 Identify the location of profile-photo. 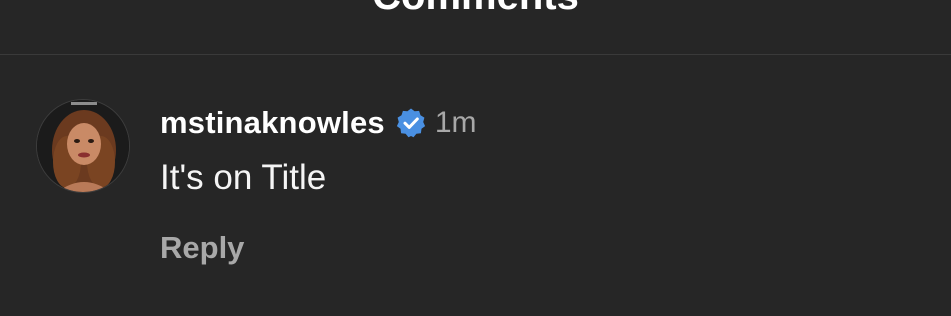
(83, 146).